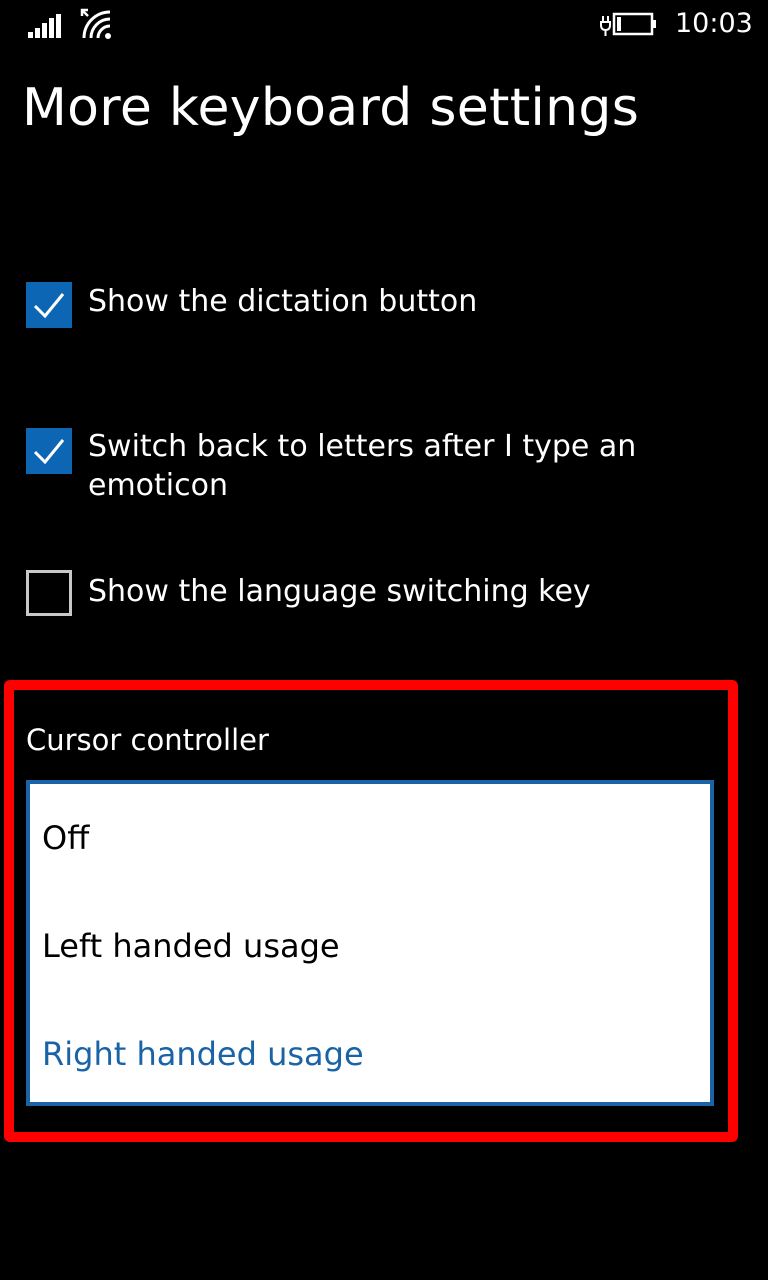 The height and width of the screenshot is (1280, 768). Describe the element at coordinates (714, 23) in the screenshot. I see `status-time: 10:03` at that location.